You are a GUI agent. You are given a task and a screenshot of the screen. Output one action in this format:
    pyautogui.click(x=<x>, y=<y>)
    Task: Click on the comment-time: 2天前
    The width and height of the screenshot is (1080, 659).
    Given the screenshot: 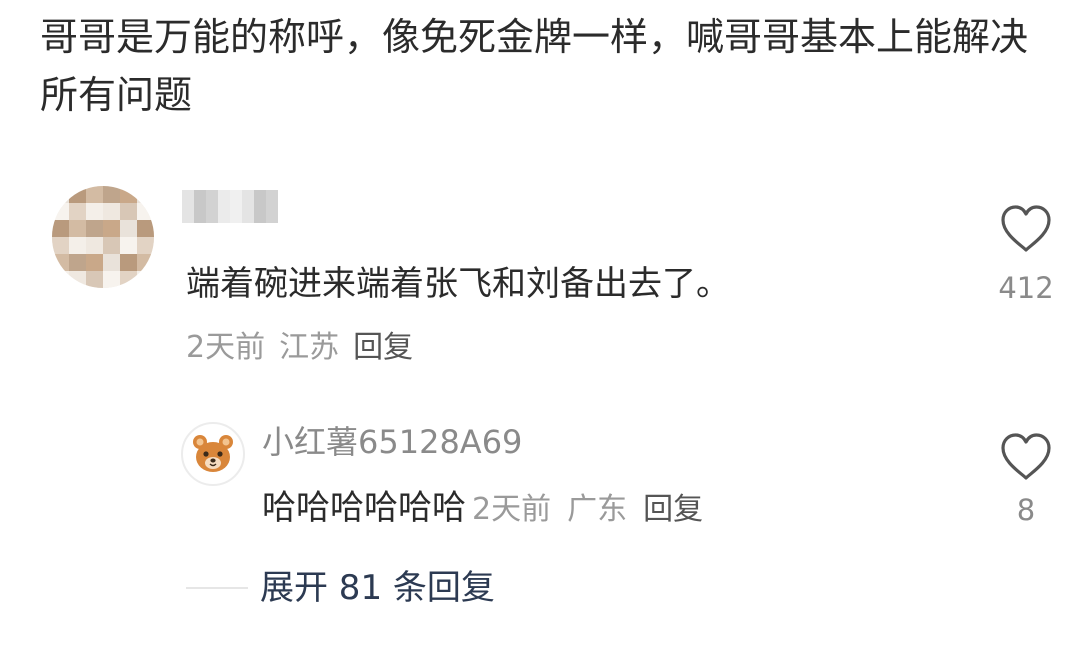 What is the action you would take?
    pyautogui.click(x=226, y=347)
    